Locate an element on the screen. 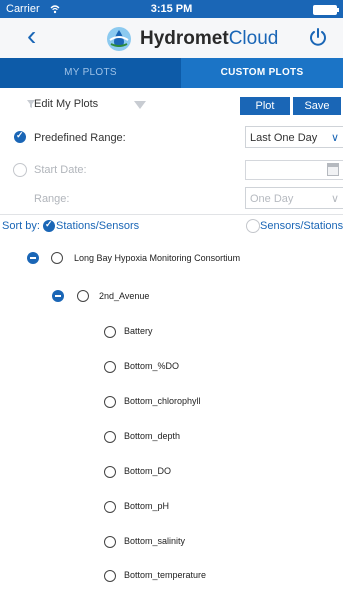 Image resolution: width=343 pixels, height=592 pixels. tree-station-row: 2nd_Avenue is located at coordinates (171, 296).